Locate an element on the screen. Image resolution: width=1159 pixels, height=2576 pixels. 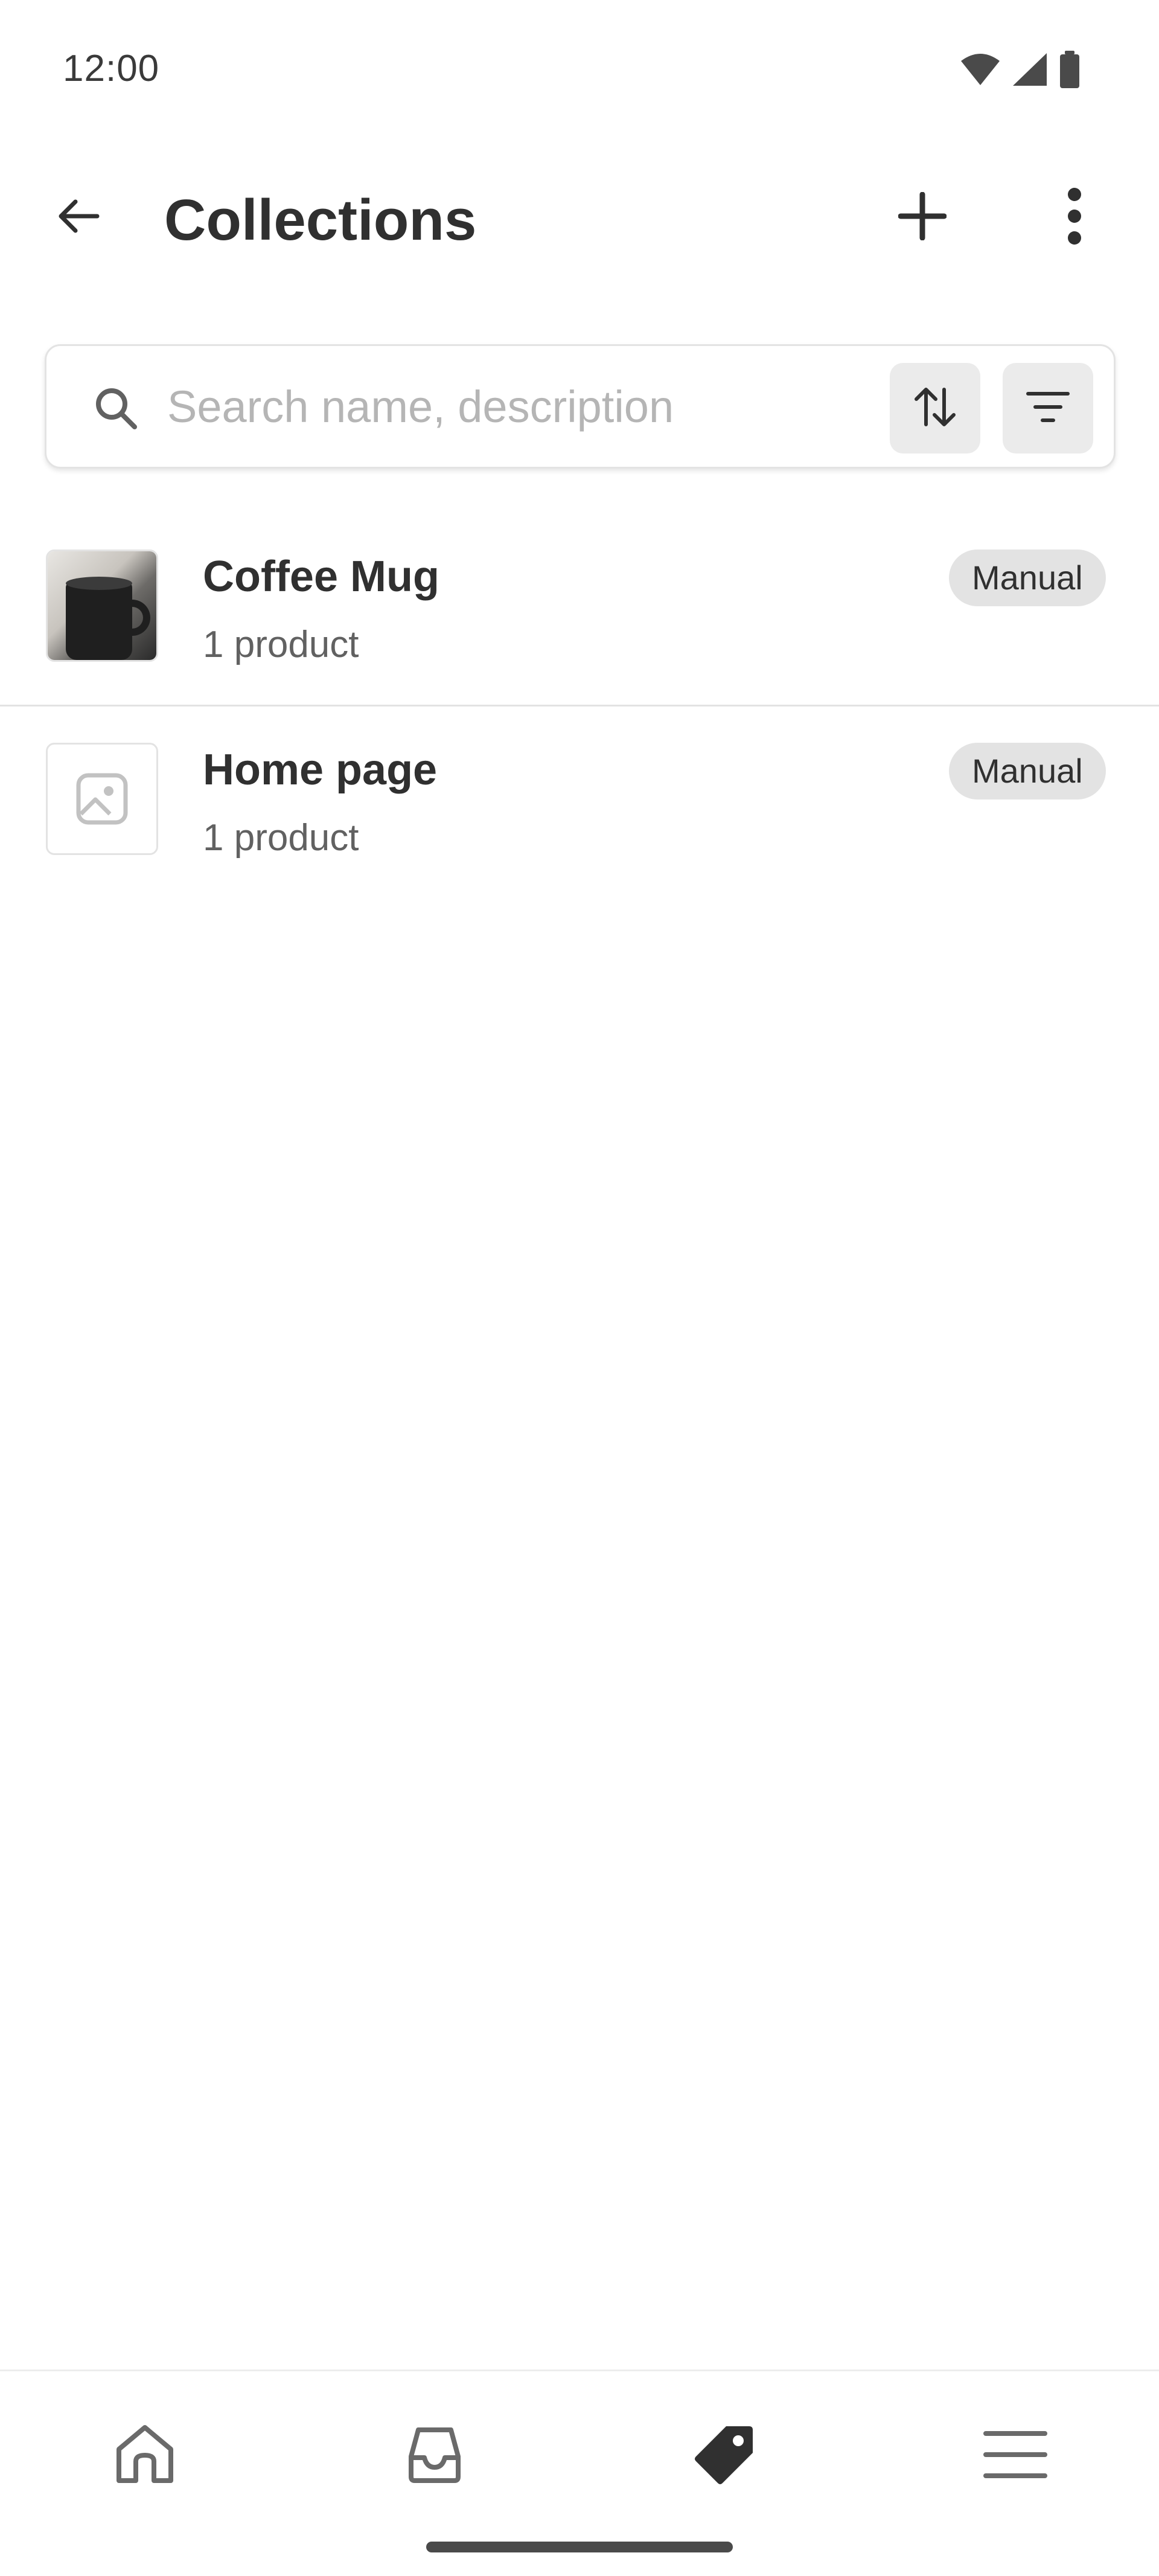
nav-products is located at coordinates (724, 2456).